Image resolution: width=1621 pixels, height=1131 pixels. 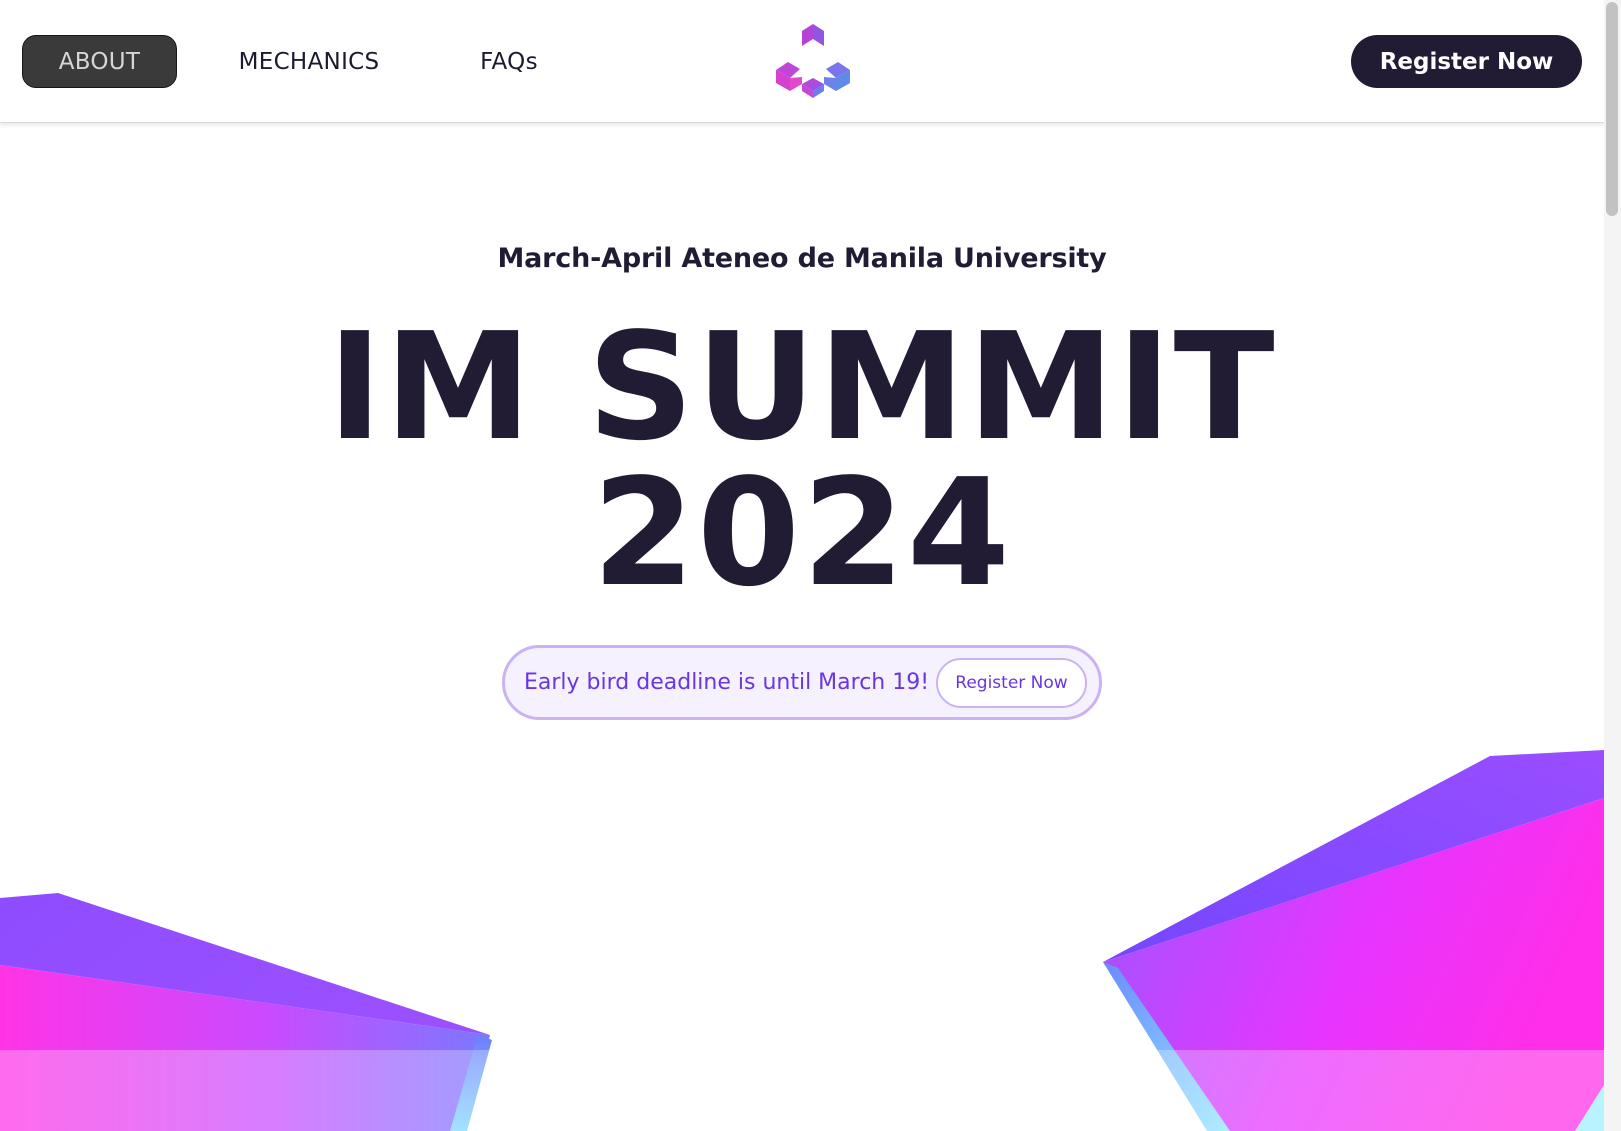 What do you see at coordinates (813, 61) in the screenshot?
I see `triangle-cube-logo-icon` at bounding box center [813, 61].